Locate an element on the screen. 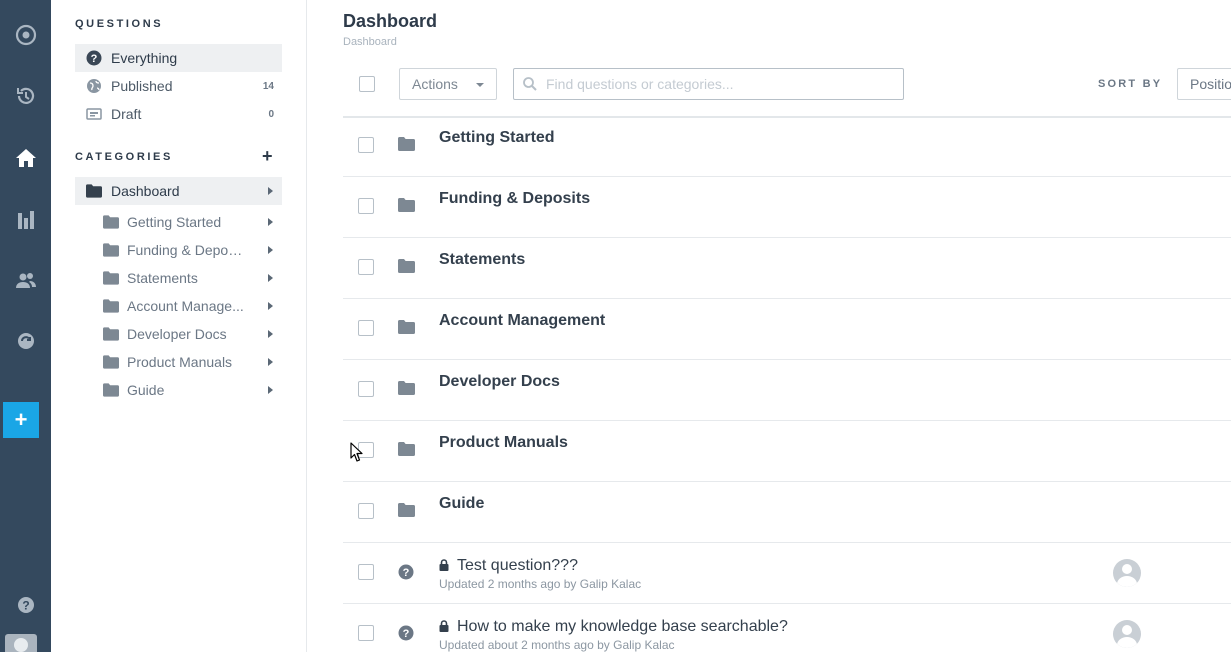 The image size is (1231, 652). sort-select: Position is located at coordinates (1204, 84).